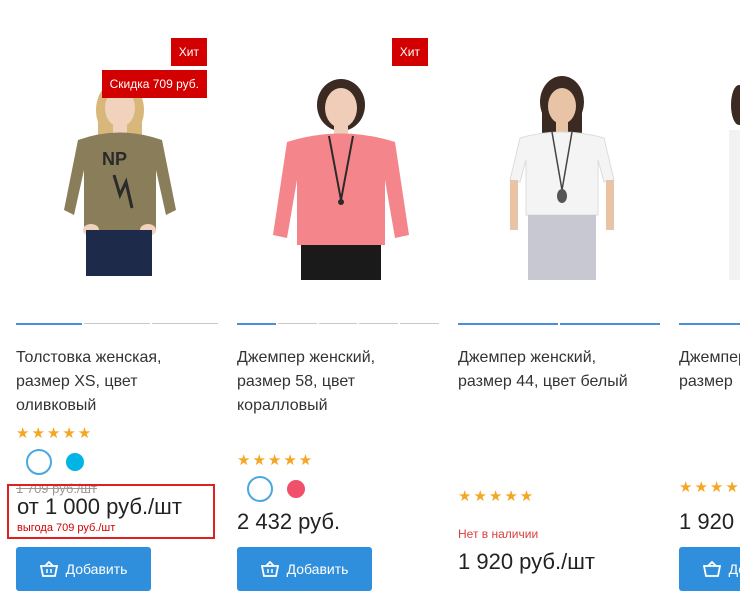 This screenshot has width=740, height=603. What do you see at coordinates (118, 175) in the screenshot?
I see `product-image: NP` at bounding box center [118, 175].